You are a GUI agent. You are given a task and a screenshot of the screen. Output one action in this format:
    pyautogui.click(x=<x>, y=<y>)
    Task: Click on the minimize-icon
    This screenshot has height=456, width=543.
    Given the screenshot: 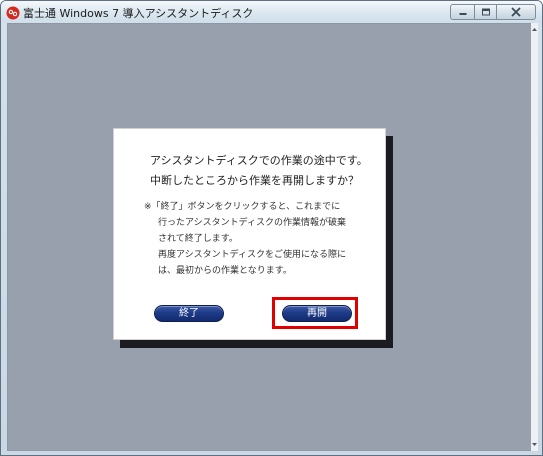 What is the action you would take?
    pyautogui.click(x=462, y=14)
    